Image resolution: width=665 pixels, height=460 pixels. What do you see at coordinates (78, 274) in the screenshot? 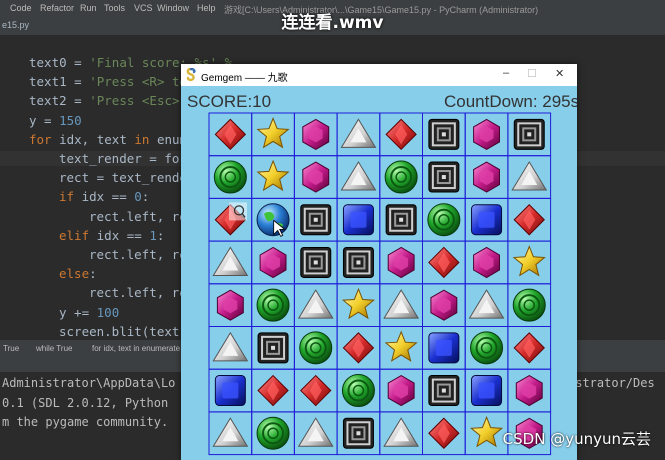
I see `code-line: else:` at bounding box center [78, 274].